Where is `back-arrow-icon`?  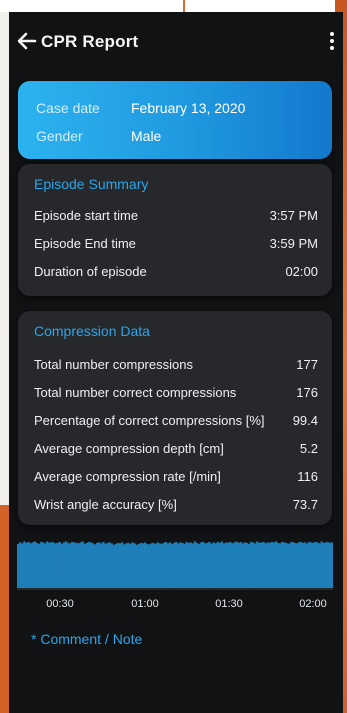 back-arrow-icon is located at coordinates (27, 41).